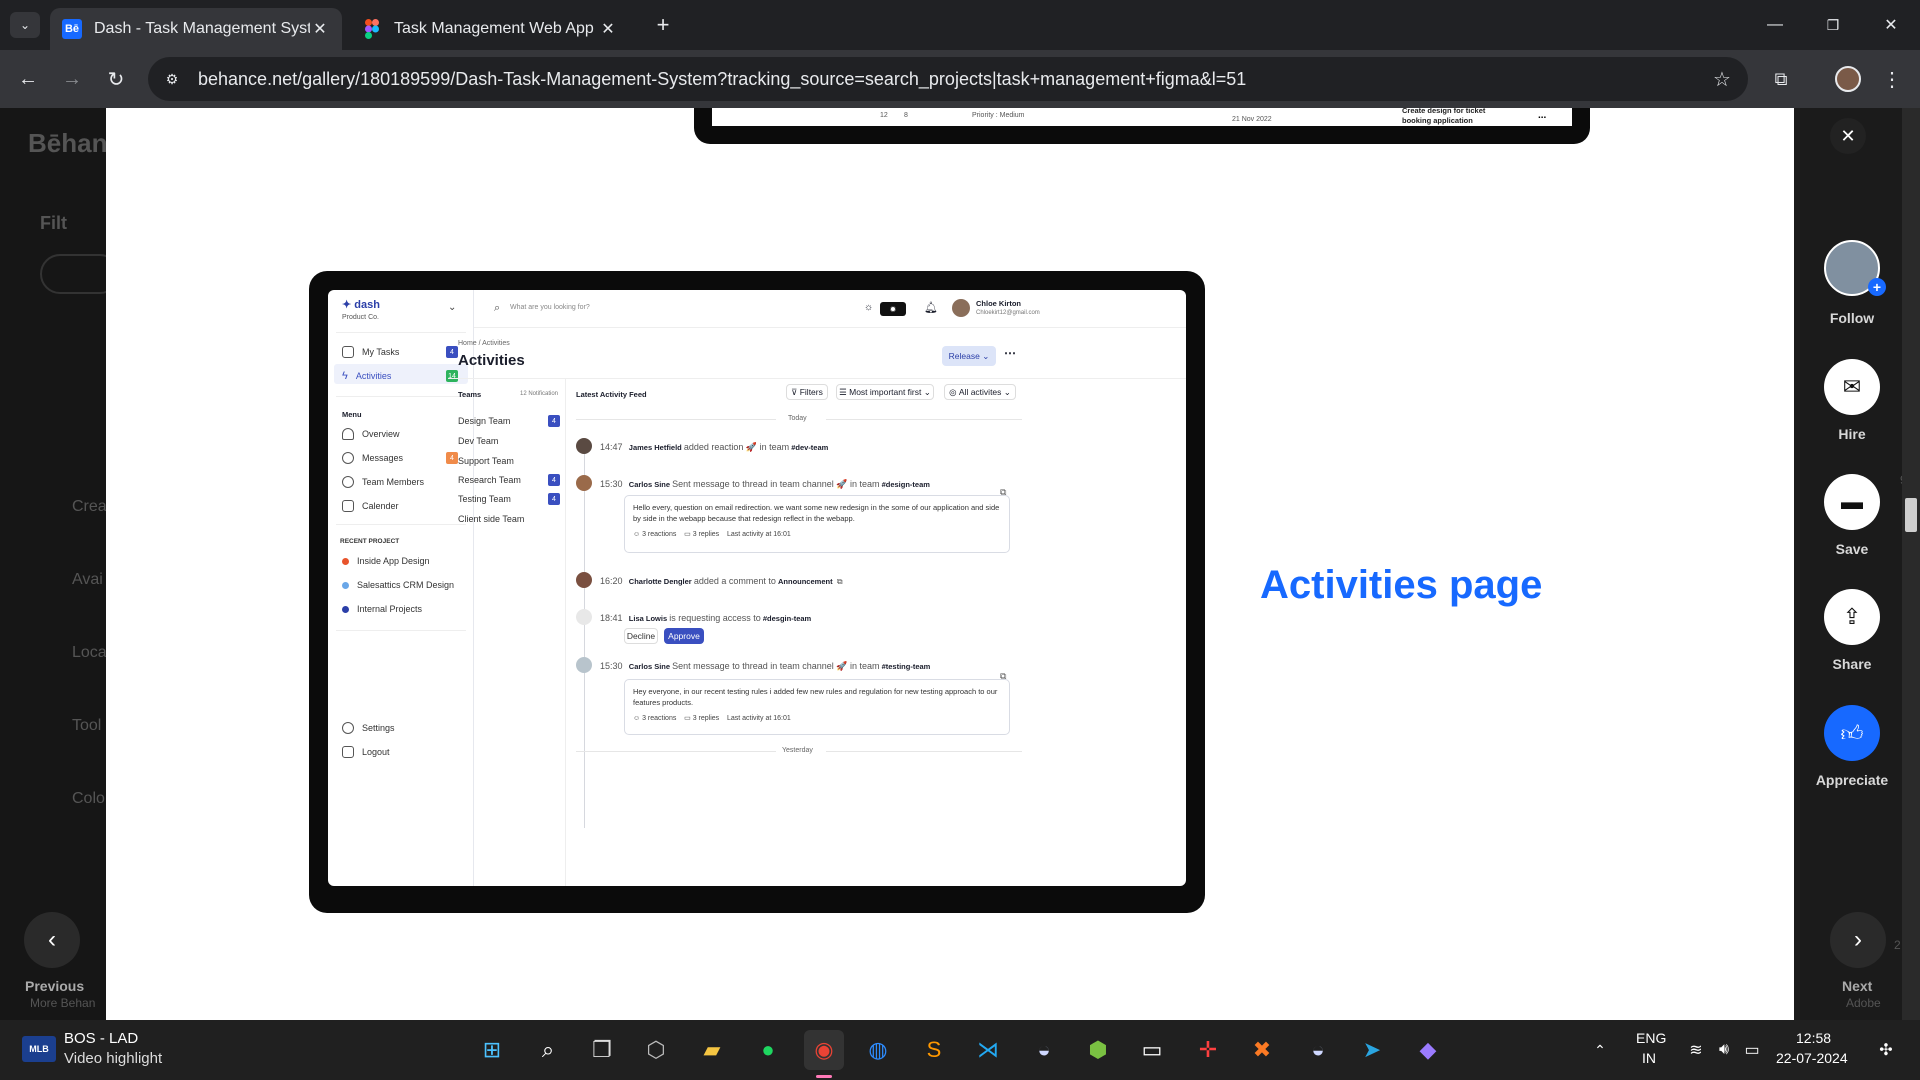 Image resolution: width=1920 pixels, height=1080 pixels. What do you see at coordinates (1696, 1050) in the screenshot?
I see `wifi-icon: ≋` at bounding box center [1696, 1050].